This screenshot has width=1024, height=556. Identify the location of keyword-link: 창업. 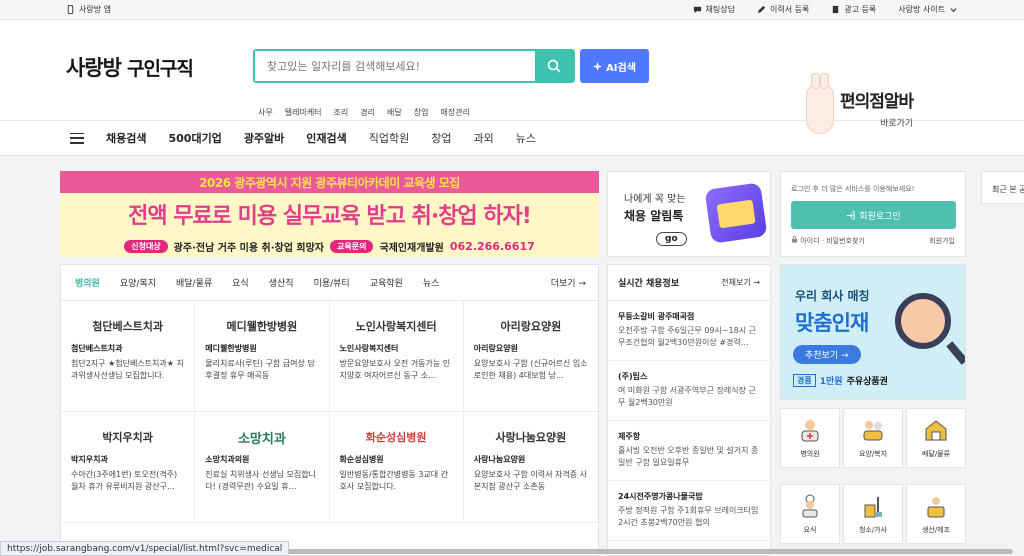
(421, 112).